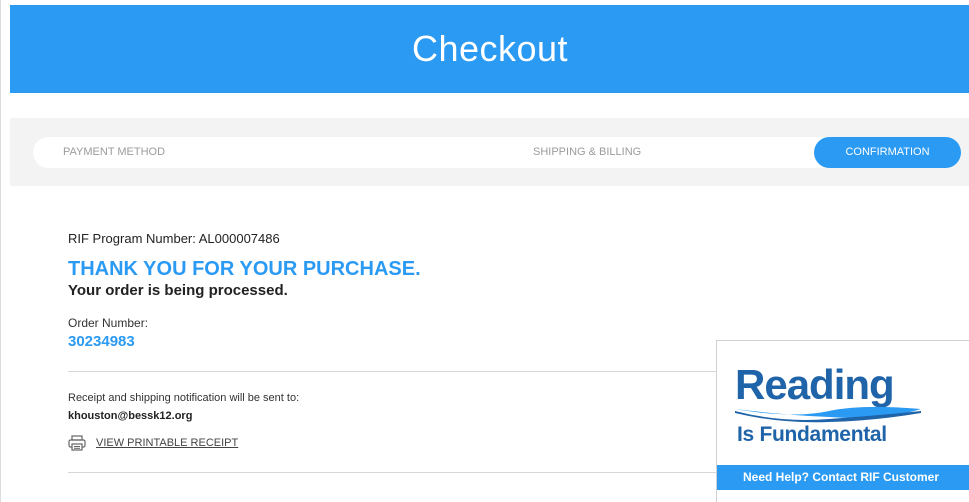  Describe the element at coordinates (244, 269) in the screenshot. I see `thank-you-heading: THANK YOU FOR YOUR PURCHASE.` at that location.